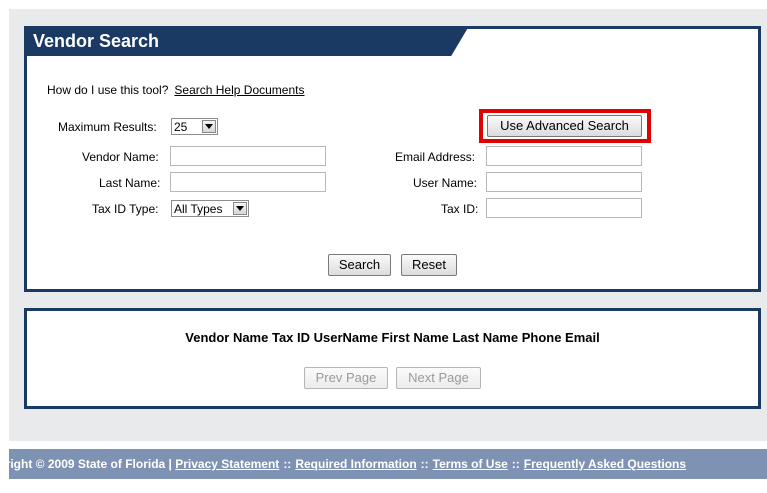 This screenshot has height=493, width=767. What do you see at coordinates (438, 378) in the screenshot?
I see `next-page-button: Next Page` at bounding box center [438, 378].